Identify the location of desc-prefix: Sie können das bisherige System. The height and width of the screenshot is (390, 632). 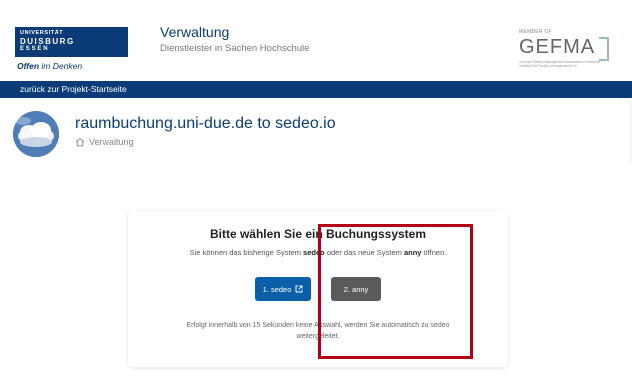
(246, 252).